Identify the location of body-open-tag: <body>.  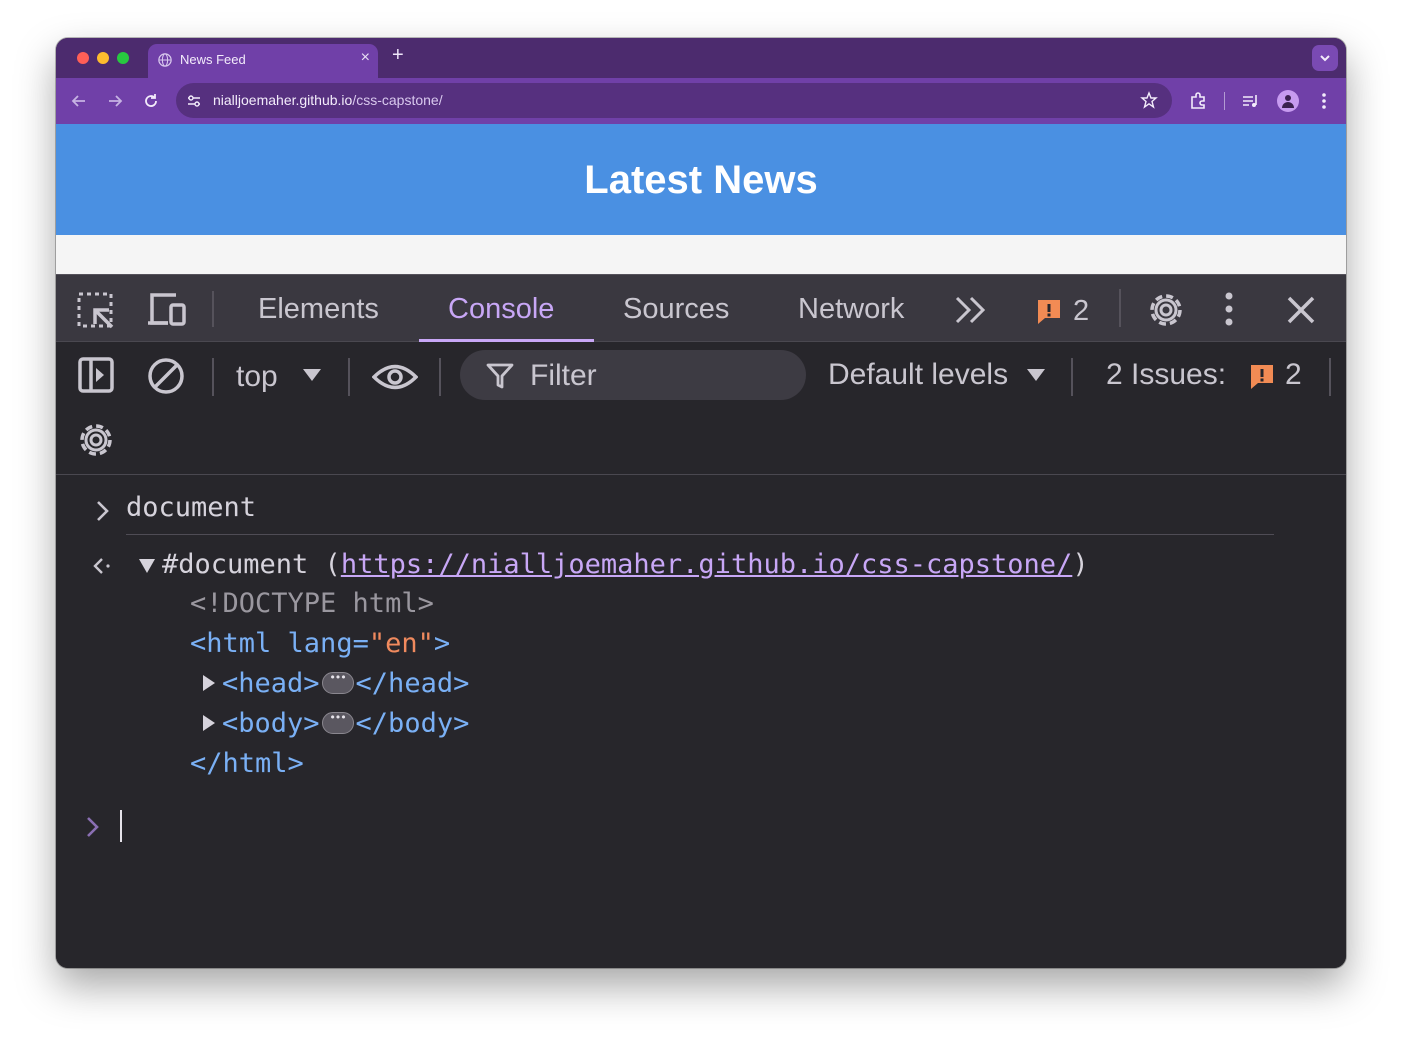
(271, 723).